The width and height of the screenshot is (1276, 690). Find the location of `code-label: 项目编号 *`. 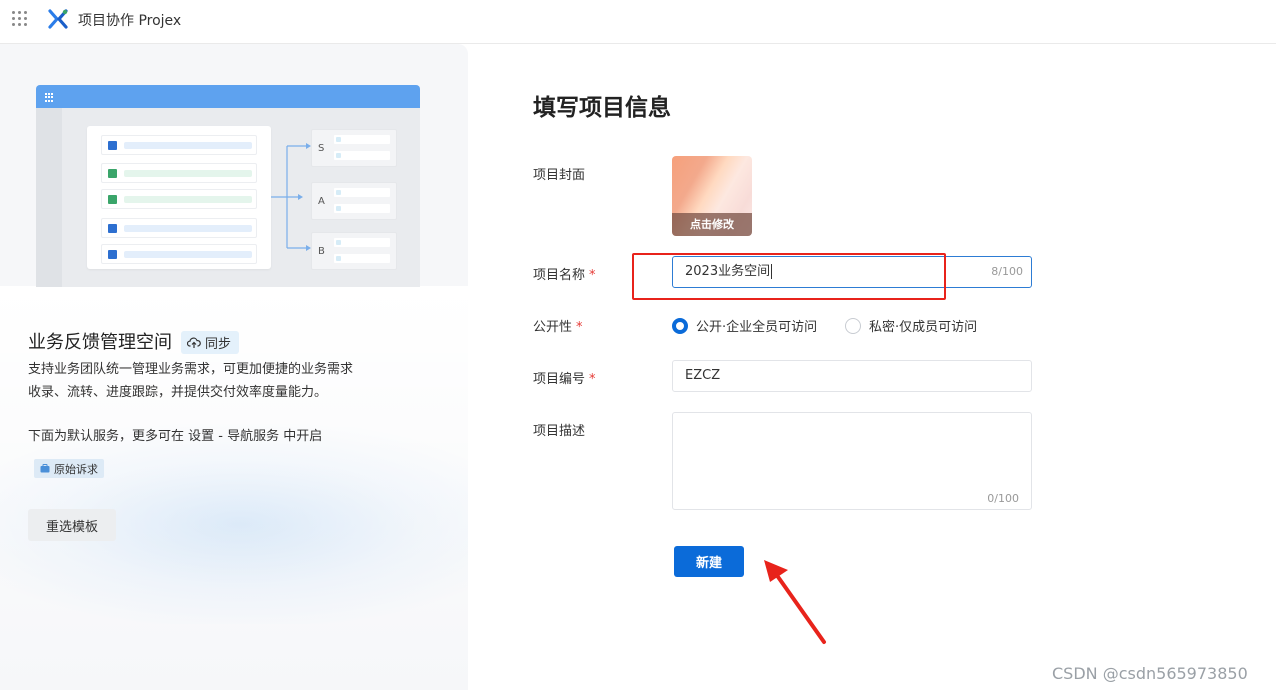

code-label: 项目编号 * is located at coordinates (564, 377).